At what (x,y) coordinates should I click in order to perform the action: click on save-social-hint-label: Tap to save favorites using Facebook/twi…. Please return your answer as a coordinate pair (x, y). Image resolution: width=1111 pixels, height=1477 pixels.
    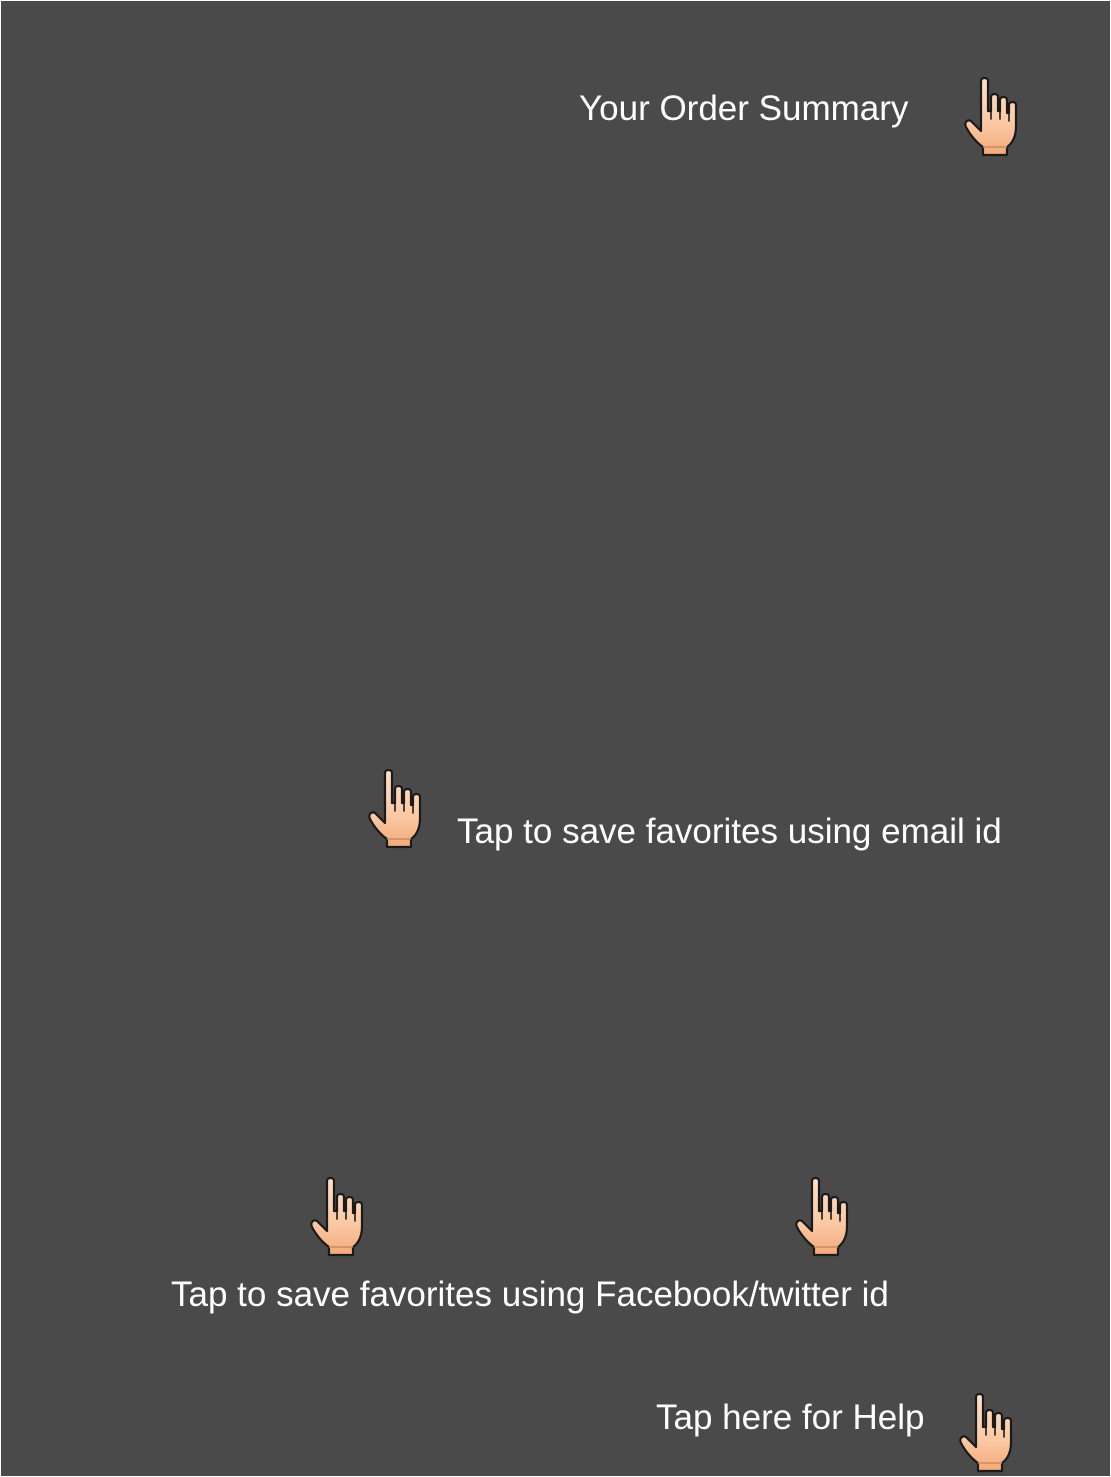
    Looking at the image, I should click on (530, 1294).